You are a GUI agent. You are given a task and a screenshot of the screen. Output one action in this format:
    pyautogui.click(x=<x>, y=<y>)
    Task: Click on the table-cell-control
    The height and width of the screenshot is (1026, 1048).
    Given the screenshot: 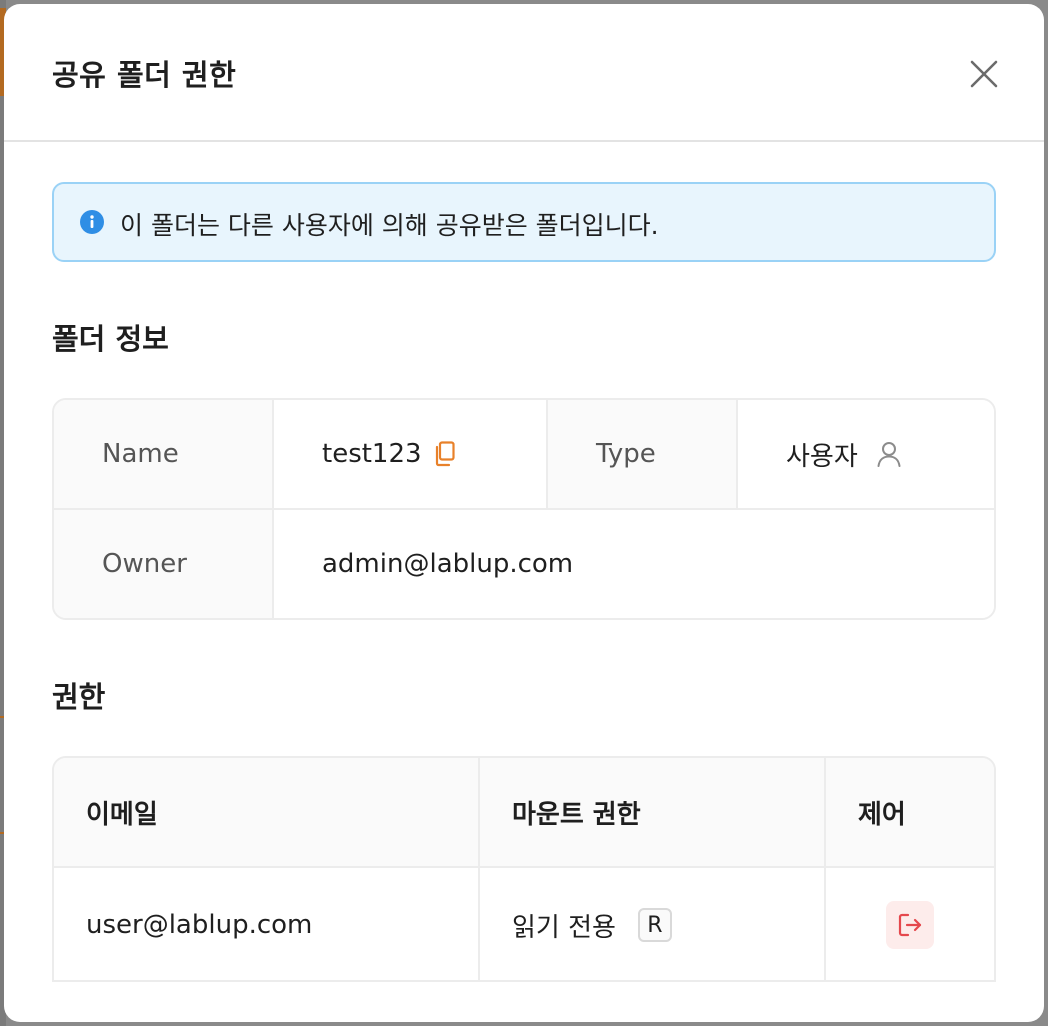 What is the action you would take?
    pyautogui.click(x=910, y=924)
    